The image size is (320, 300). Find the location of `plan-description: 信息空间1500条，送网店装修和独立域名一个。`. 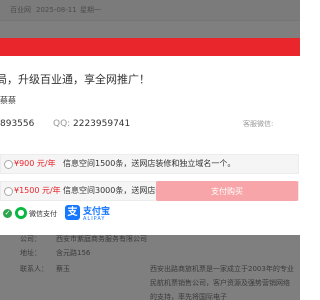

plan-description: 信息空间1500条，送网店装修和独立域名一个。 is located at coordinates (149, 163).